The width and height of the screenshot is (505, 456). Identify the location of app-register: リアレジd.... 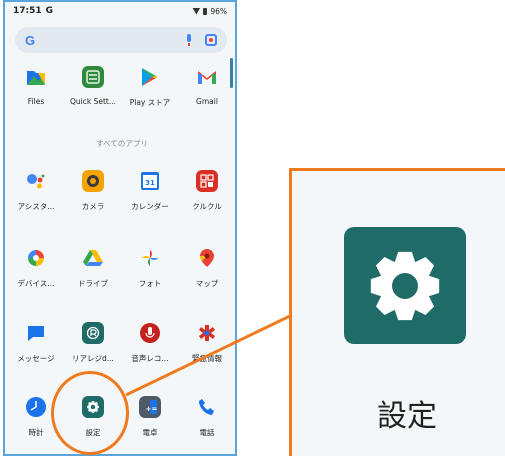
(93, 343).